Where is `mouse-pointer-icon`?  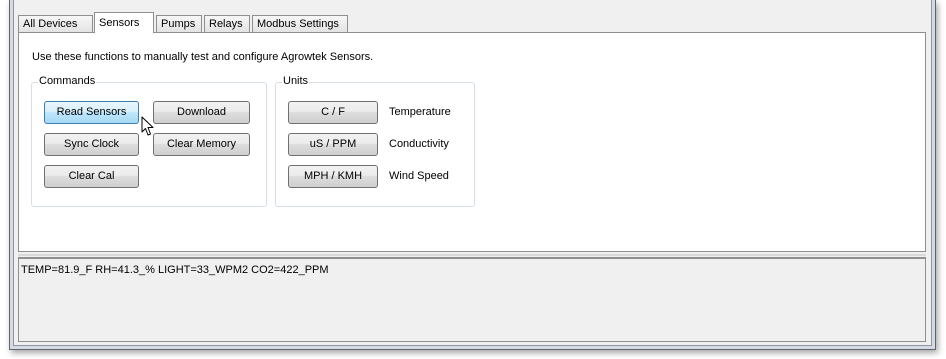 mouse-pointer-icon is located at coordinates (147, 126).